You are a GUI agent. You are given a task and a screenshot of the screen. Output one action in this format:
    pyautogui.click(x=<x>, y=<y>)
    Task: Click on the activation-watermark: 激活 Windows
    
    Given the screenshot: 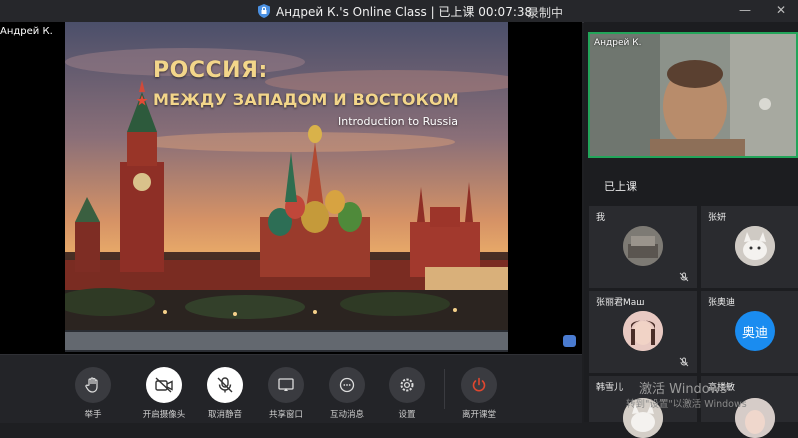 What is the action you would take?
    pyautogui.click(x=683, y=389)
    